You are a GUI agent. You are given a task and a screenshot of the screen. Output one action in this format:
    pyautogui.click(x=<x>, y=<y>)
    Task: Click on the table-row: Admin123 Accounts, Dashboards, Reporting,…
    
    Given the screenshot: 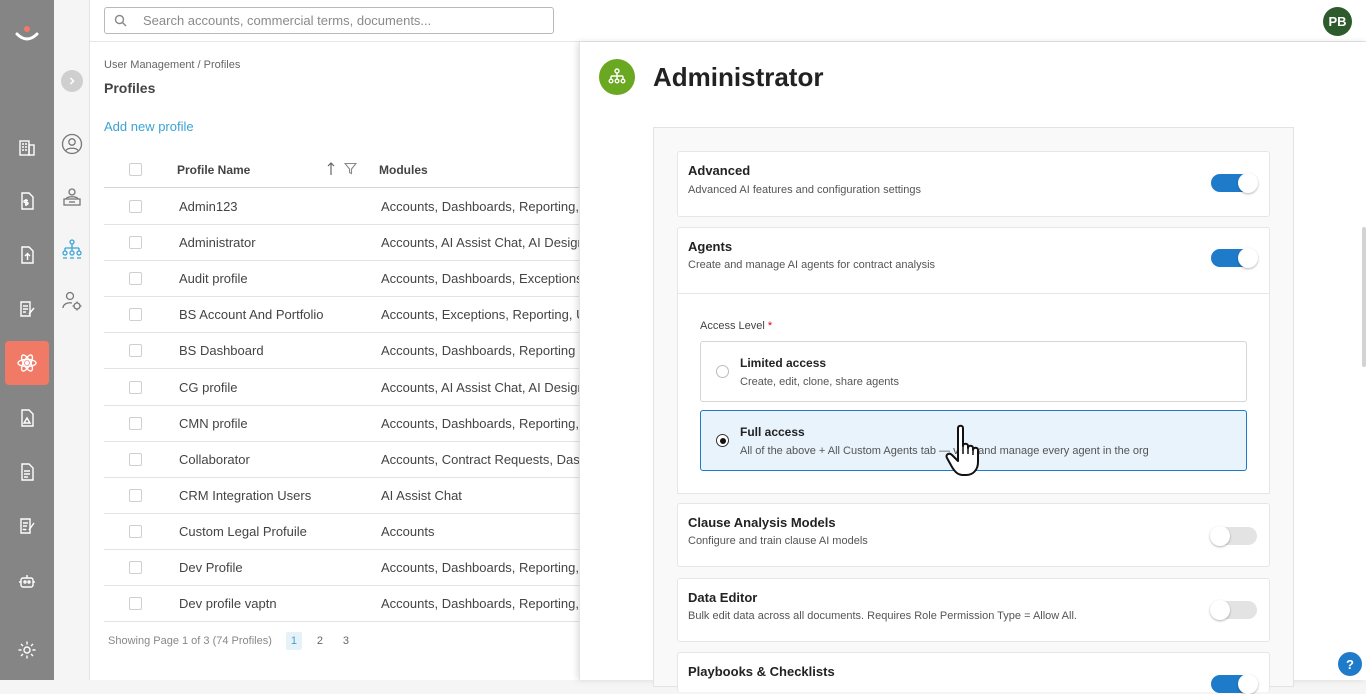 What is the action you would take?
    pyautogui.click(x=342, y=207)
    